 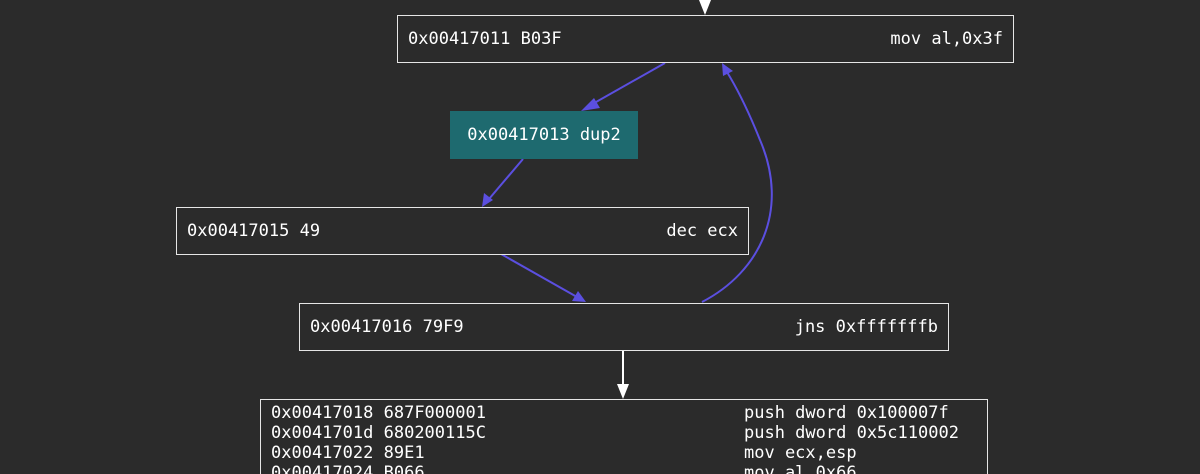 What do you see at coordinates (946, 39) in the screenshot?
I see `instruction-mnemonic: mov al,0x3f` at bounding box center [946, 39].